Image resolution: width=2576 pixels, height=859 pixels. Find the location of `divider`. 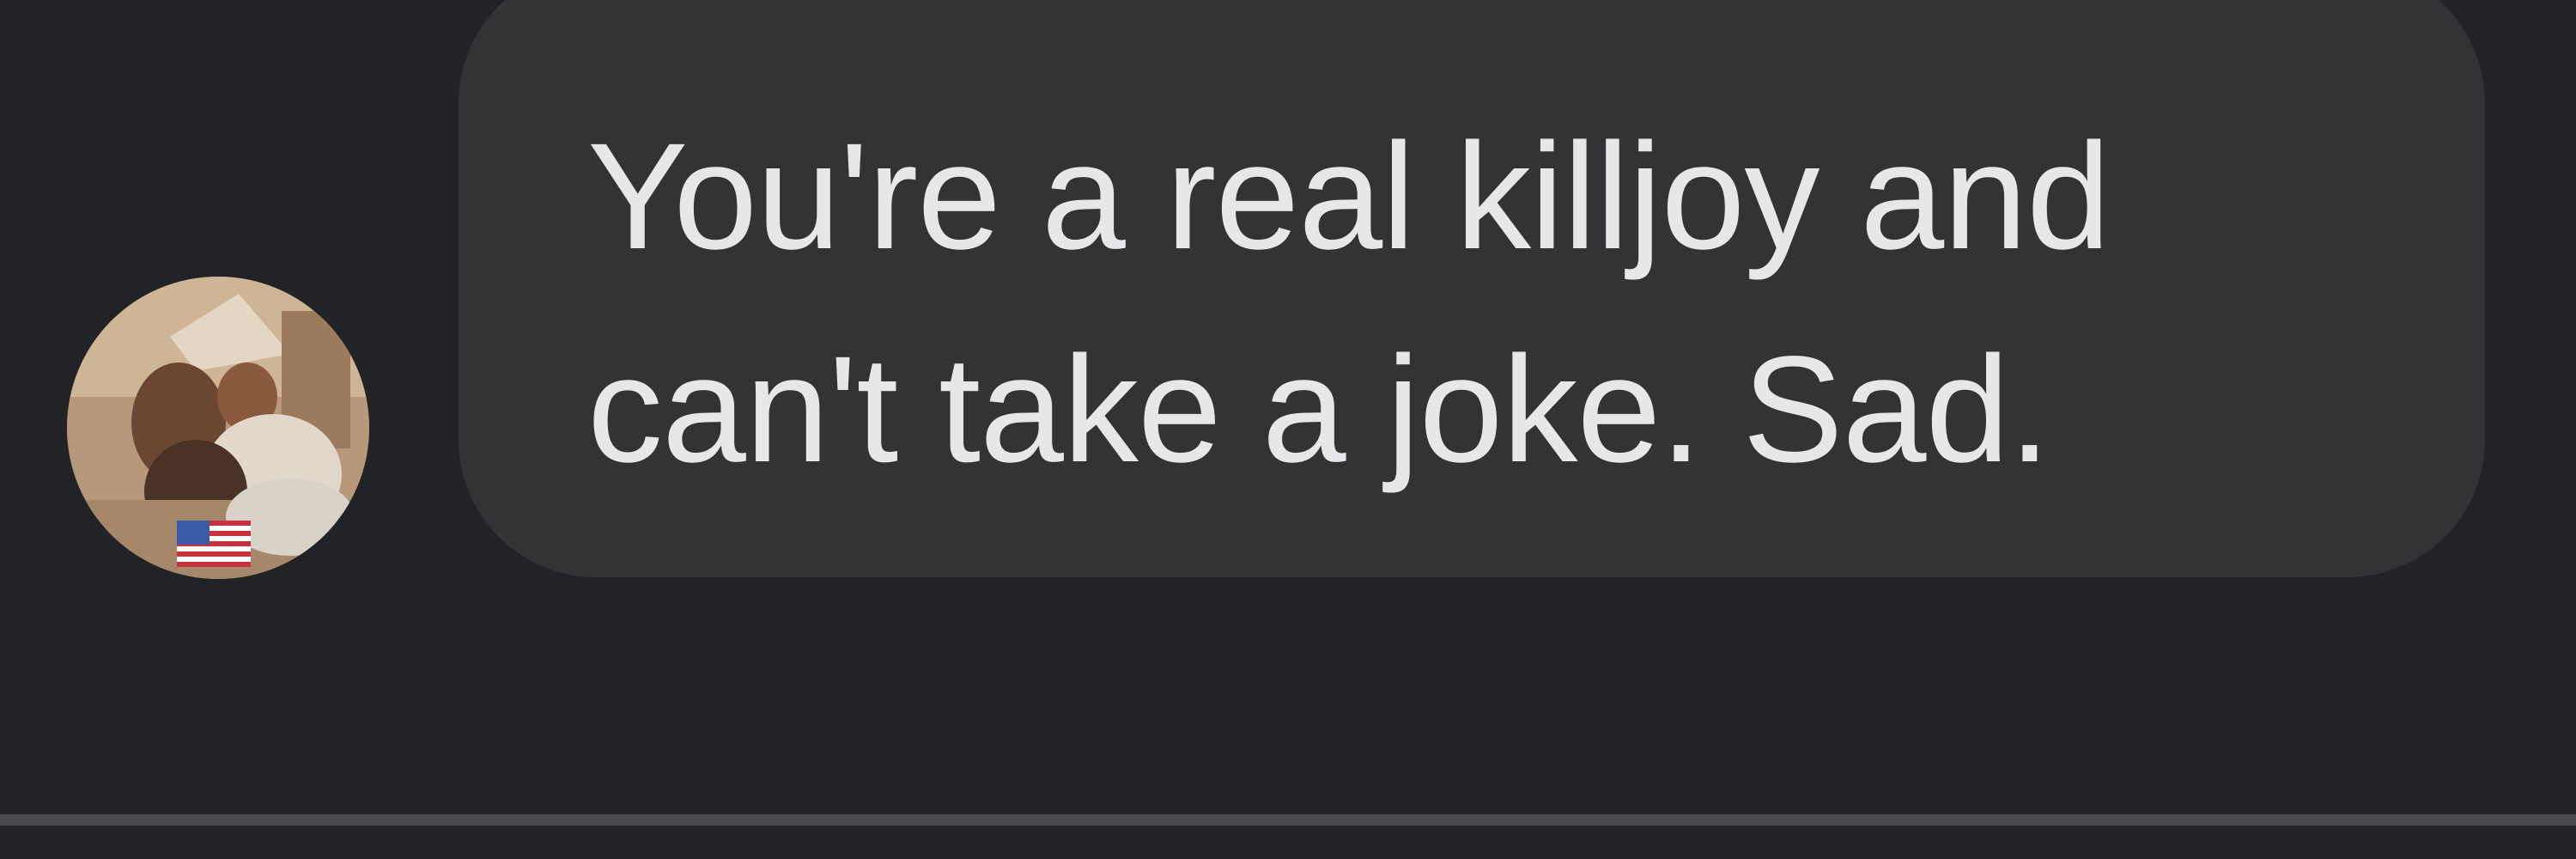

divider is located at coordinates (1288, 819).